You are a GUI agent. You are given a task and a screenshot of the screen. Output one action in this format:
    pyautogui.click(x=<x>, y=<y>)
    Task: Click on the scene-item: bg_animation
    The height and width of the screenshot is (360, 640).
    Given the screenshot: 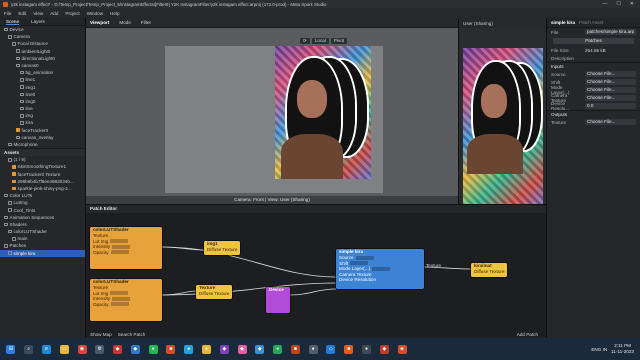 What is the action you would take?
    pyautogui.click(x=42, y=72)
    